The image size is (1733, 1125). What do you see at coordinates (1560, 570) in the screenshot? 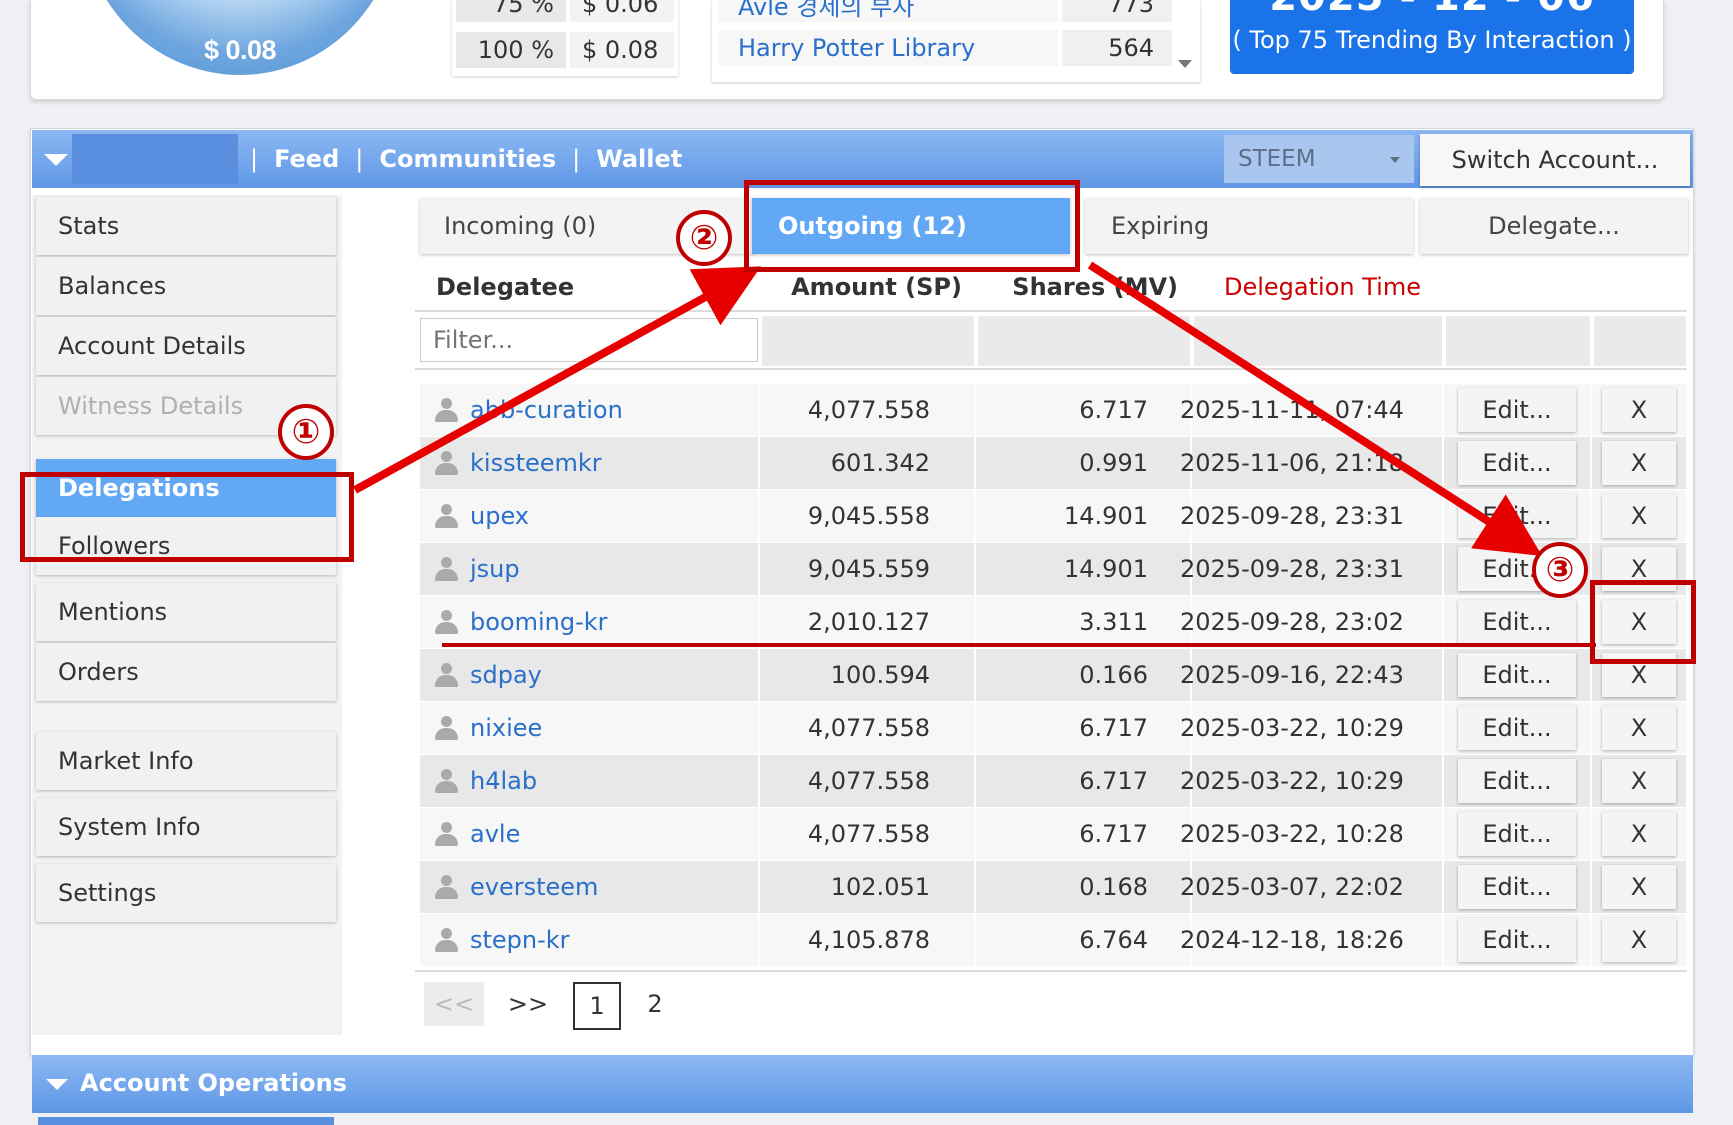
I see `step-3-badge: ③` at bounding box center [1560, 570].